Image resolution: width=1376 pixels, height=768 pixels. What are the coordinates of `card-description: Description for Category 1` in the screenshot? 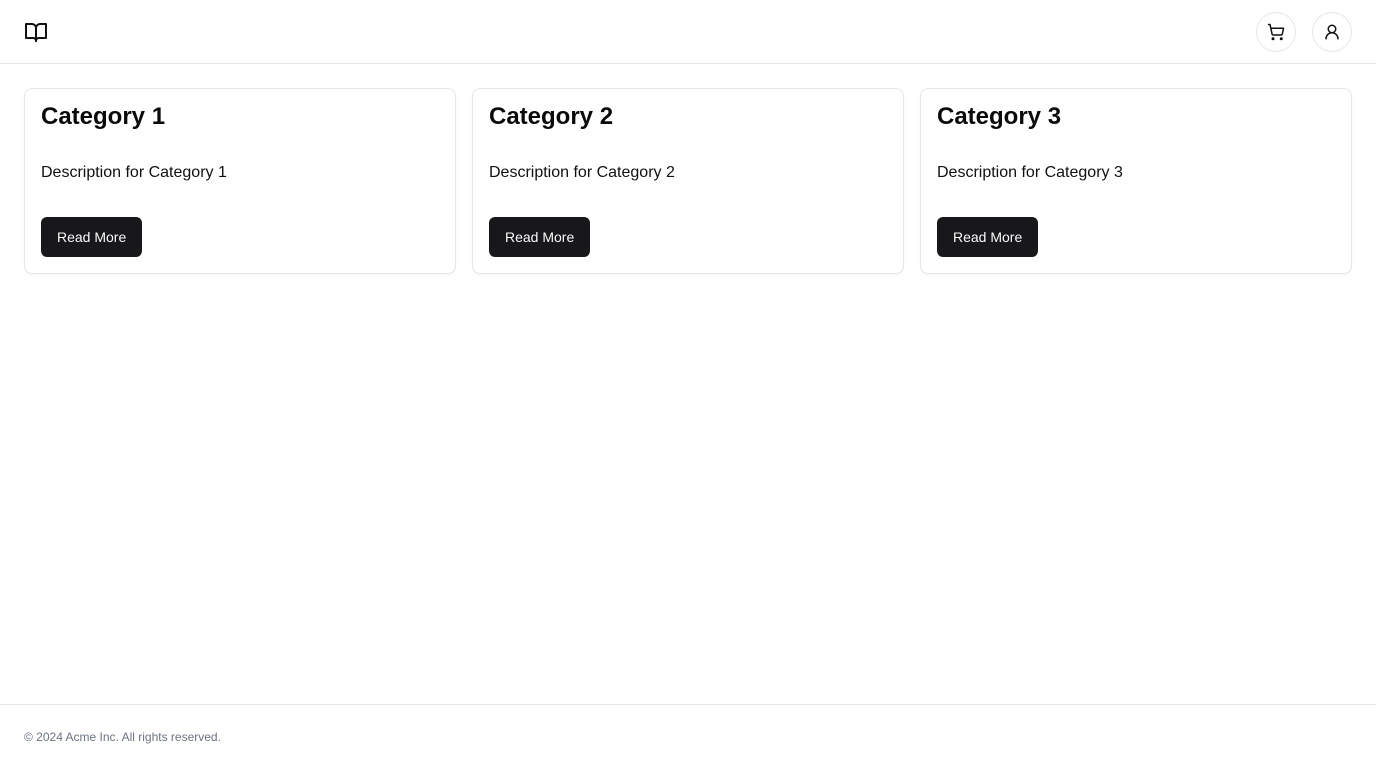 It's located at (134, 172).